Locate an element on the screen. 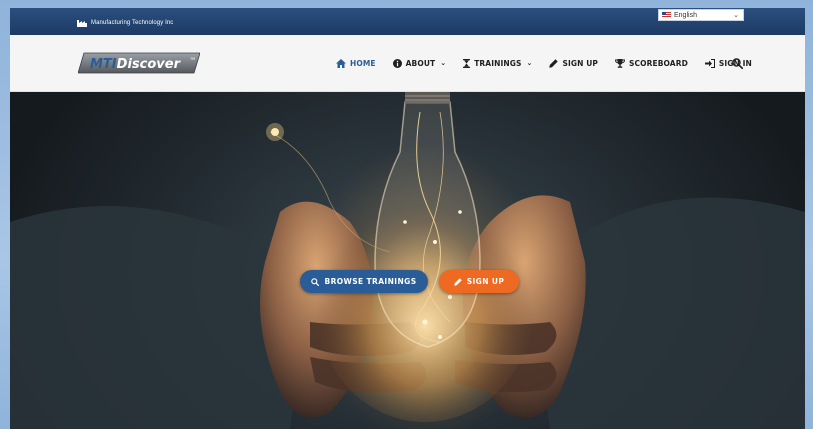 The height and width of the screenshot is (429, 813). trademark-mark: TM is located at coordinates (192, 59).